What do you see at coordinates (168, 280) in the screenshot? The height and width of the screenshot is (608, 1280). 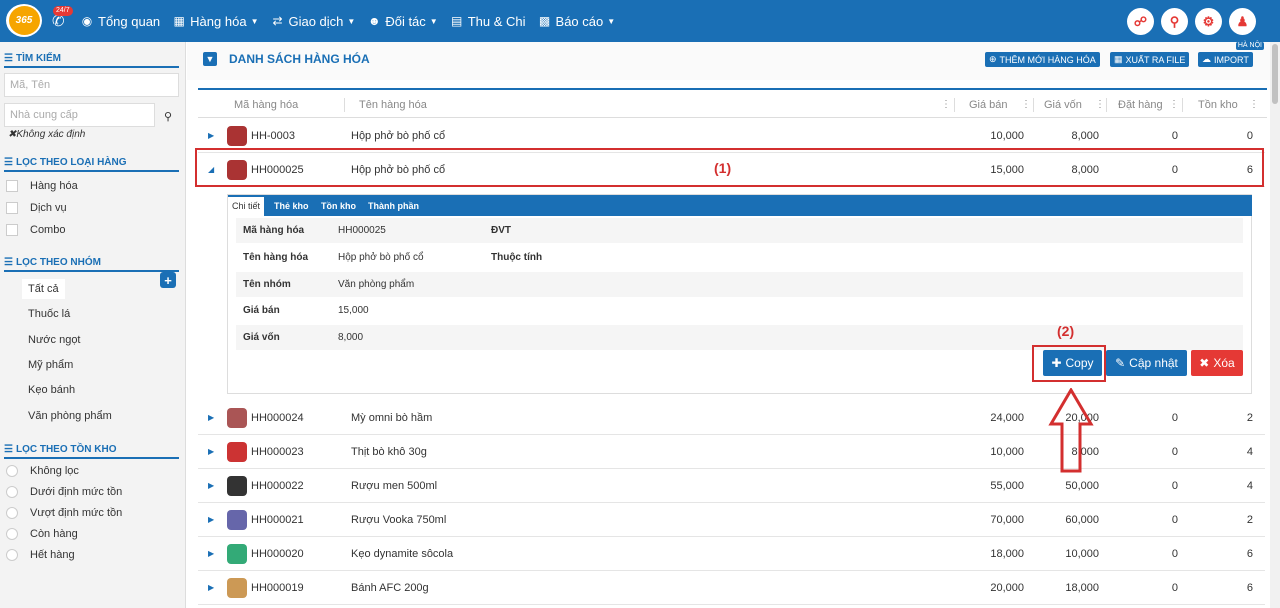 I see `add-group-button: +` at bounding box center [168, 280].